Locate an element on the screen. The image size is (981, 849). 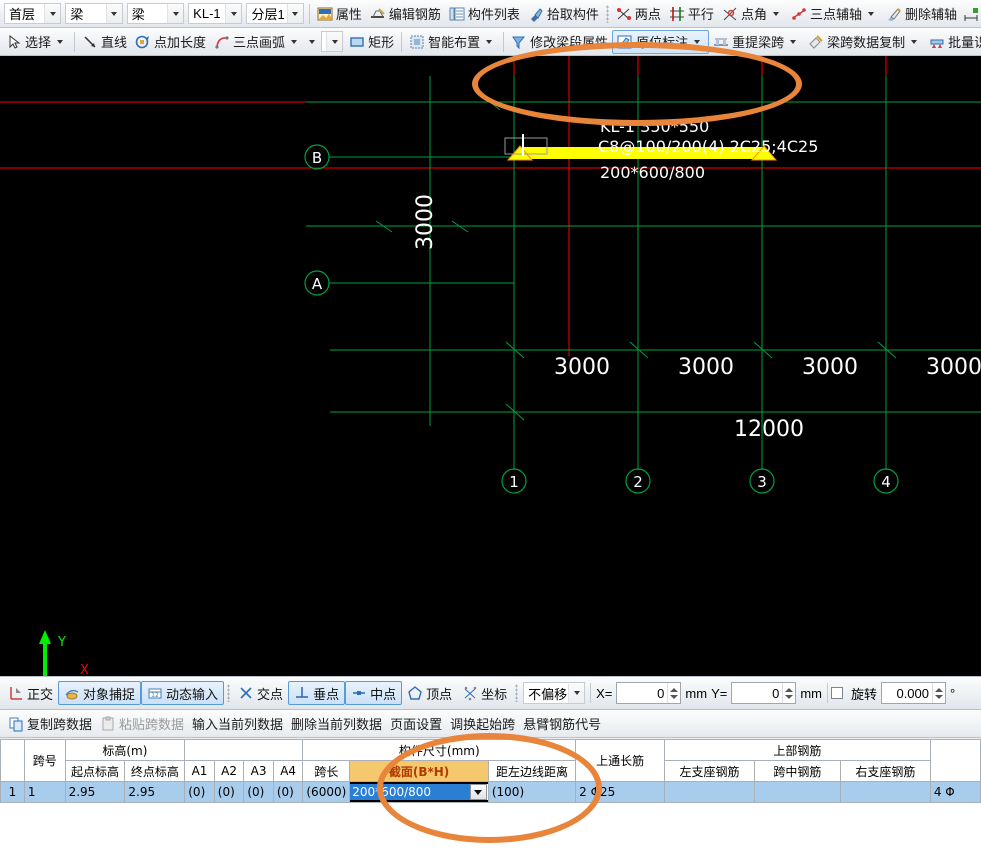
object-snap-toggle: 对象捕捉 is located at coordinates (100, 693).